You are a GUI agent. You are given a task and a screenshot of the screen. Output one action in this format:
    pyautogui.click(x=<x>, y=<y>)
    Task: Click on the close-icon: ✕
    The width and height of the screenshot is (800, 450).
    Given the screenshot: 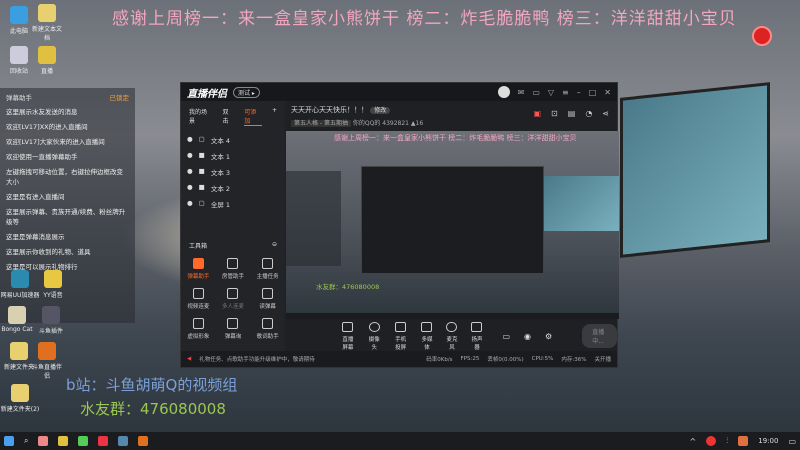 What is the action you would take?
    pyautogui.click(x=607, y=92)
    